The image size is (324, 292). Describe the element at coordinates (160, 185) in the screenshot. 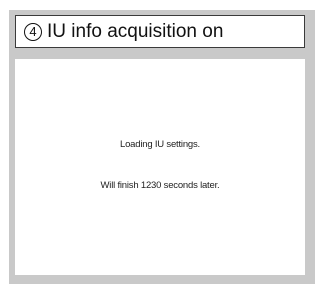

I see `remaining-time-text: Will finish 1230 seconds later.` at that location.